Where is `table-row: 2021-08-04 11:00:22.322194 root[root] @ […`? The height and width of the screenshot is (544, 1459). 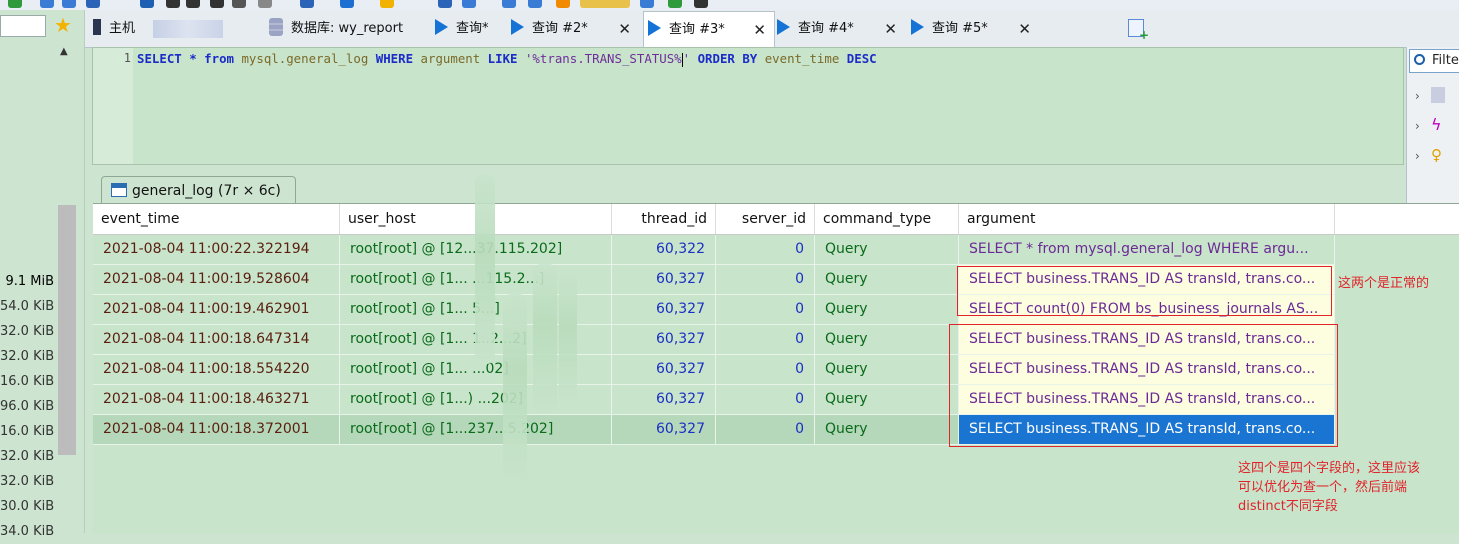
table-row: 2021-08-04 11:00:22.322194 root[root] @ [… is located at coordinates (776, 250).